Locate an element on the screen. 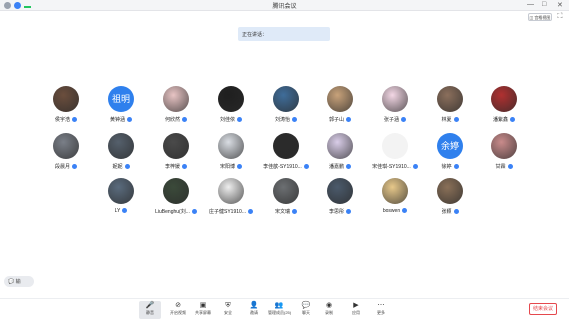 The width and height of the screenshot is (569, 320). participant-name-text: 甘霖 is located at coordinates (500, 167).